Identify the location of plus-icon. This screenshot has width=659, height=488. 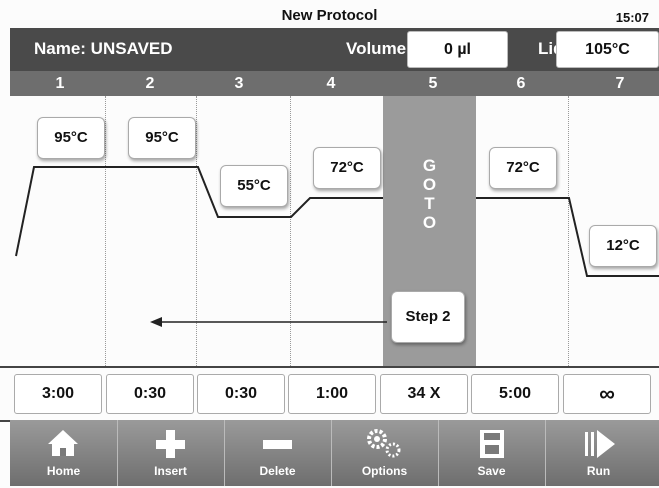
(170, 444).